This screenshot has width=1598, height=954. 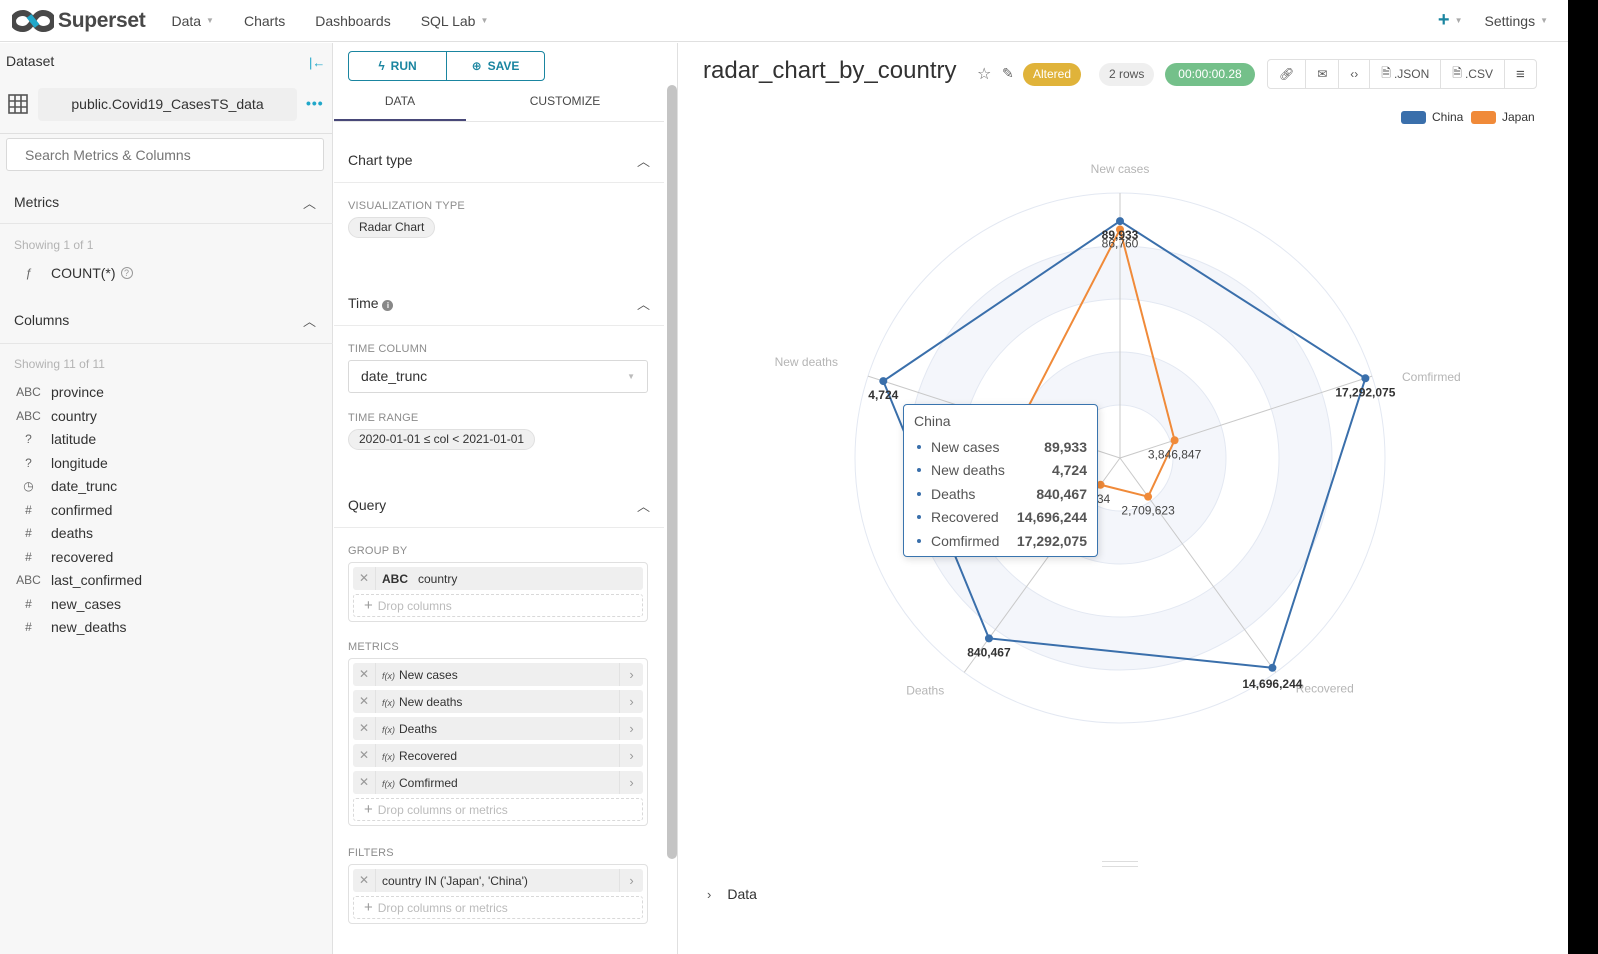 I want to click on dataset-name: public.Covid19_CasesTS_data, so click(x=167, y=104).